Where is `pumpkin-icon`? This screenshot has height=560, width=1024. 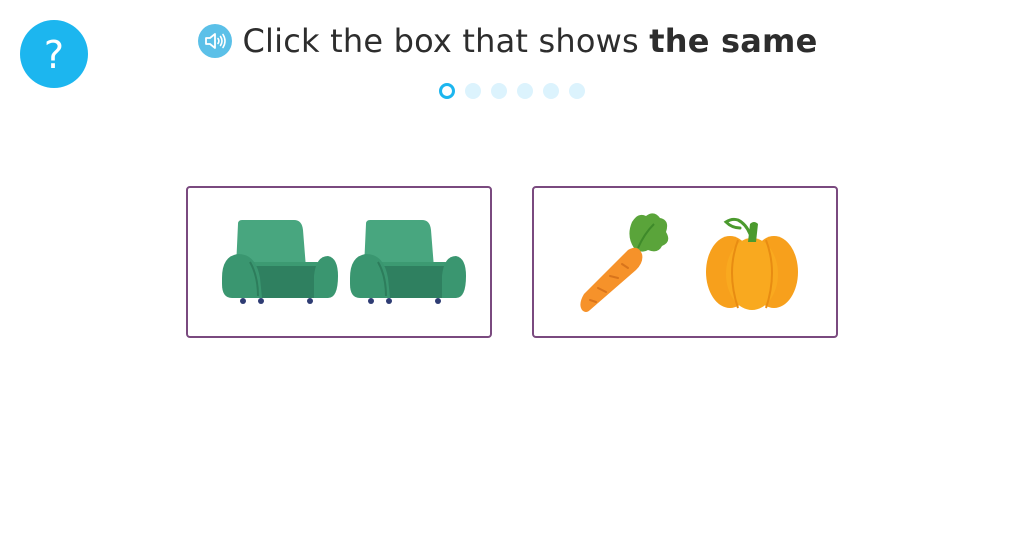 pumpkin-icon is located at coordinates (752, 263).